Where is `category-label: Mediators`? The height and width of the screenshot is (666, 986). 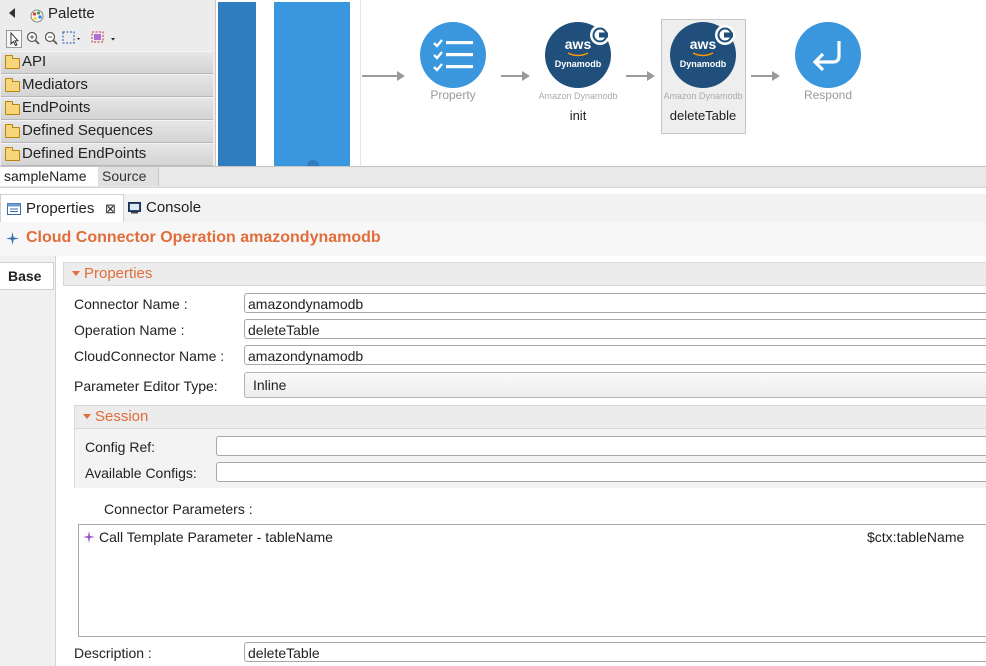
category-label: Mediators is located at coordinates (55, 84).